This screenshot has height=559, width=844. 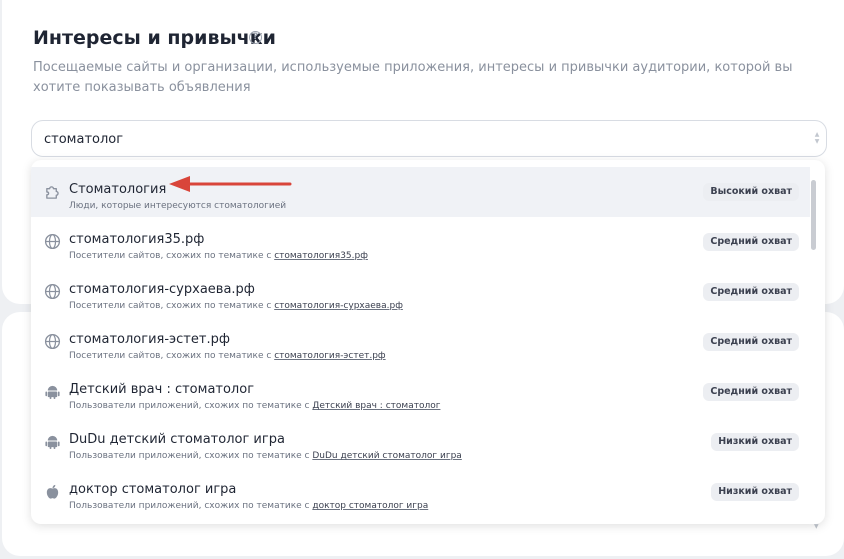 What do you see at coordinates (178, 206) in the screenshot?
I see `suggestion-subtitle: Люди, которые интересуются стоматологией` at bounding box center [178, 206].